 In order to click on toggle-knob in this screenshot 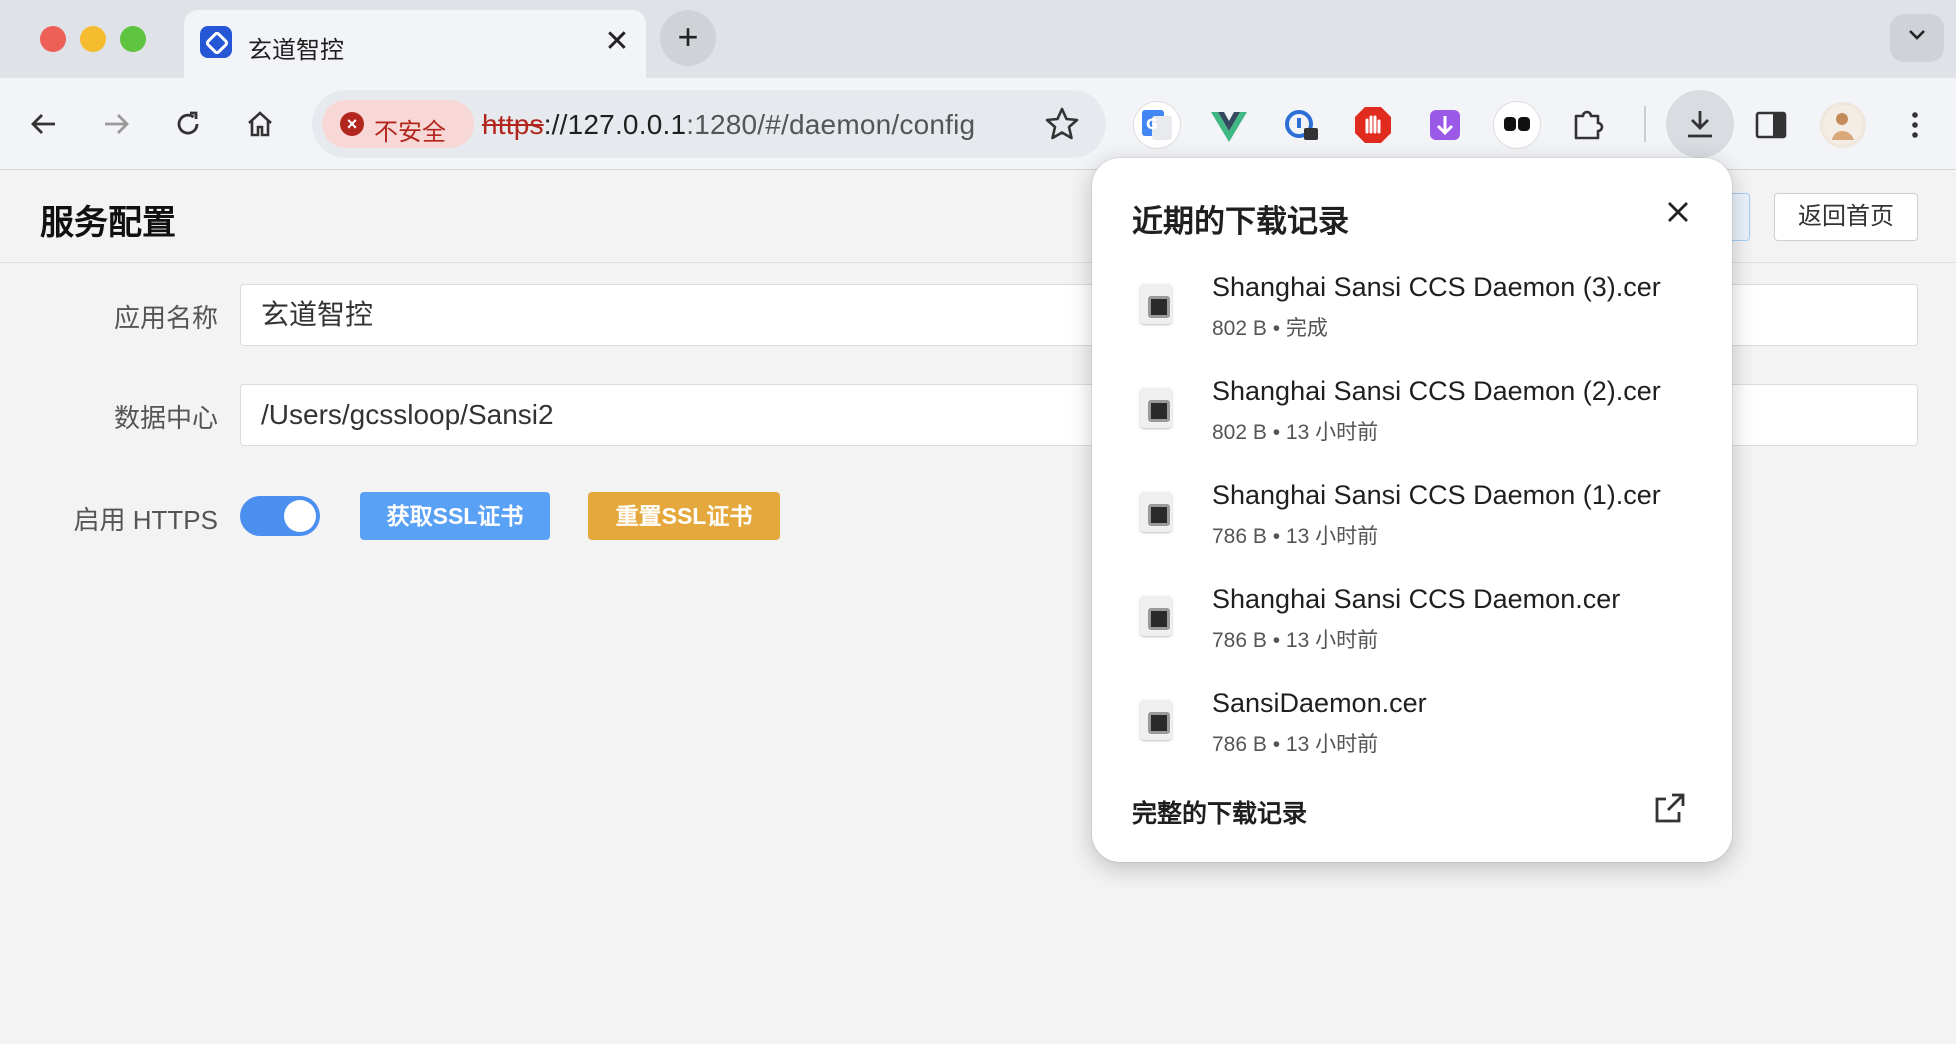, I will do `click(300, 516)`.